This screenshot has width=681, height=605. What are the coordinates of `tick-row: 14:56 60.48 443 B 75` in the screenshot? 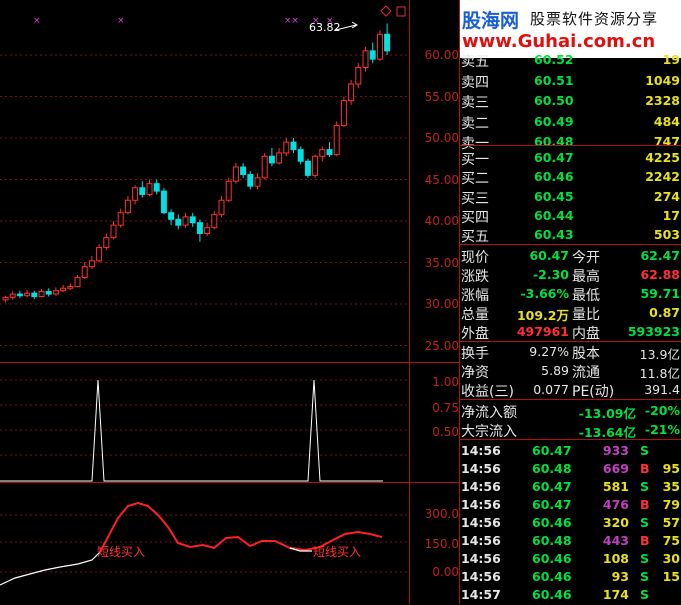 It's located at (570, 542).